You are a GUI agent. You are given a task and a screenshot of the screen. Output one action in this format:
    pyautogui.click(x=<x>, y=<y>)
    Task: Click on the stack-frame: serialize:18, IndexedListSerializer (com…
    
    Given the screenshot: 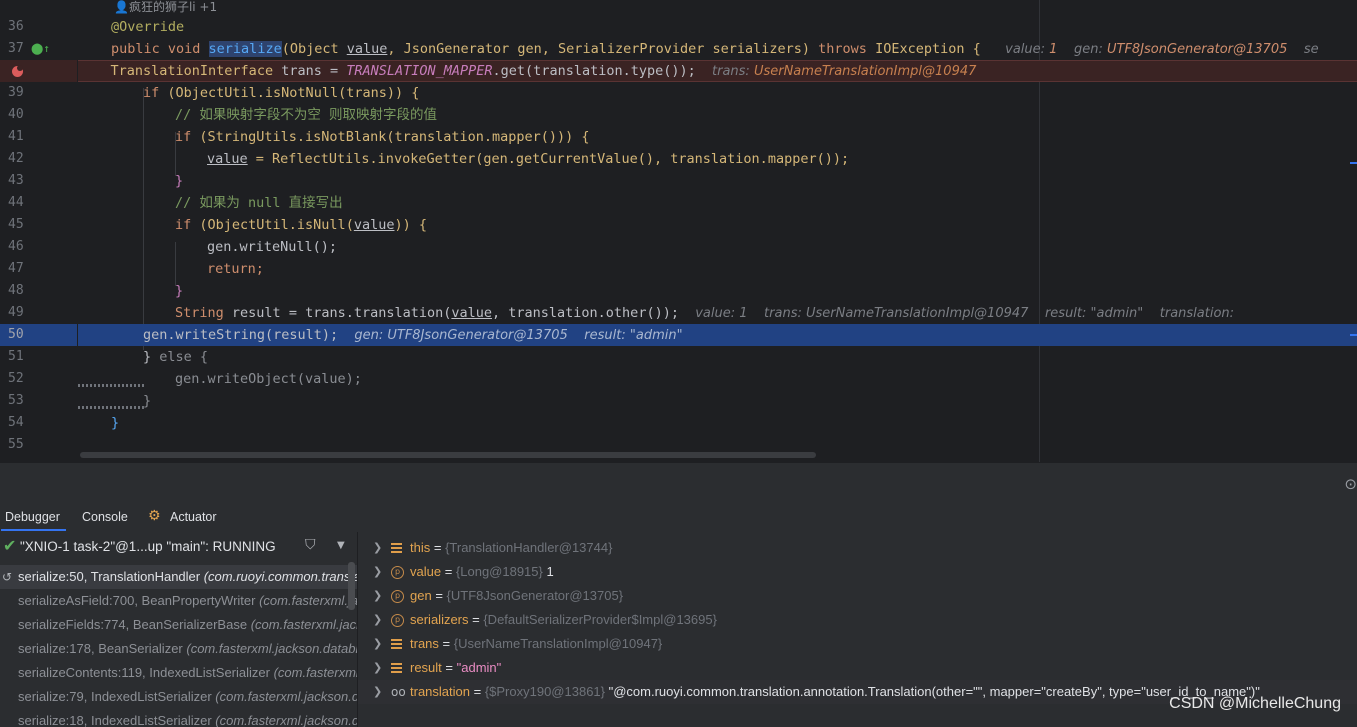 What is the action you would take?
    pyautogui.click(x=178, y=718)
    